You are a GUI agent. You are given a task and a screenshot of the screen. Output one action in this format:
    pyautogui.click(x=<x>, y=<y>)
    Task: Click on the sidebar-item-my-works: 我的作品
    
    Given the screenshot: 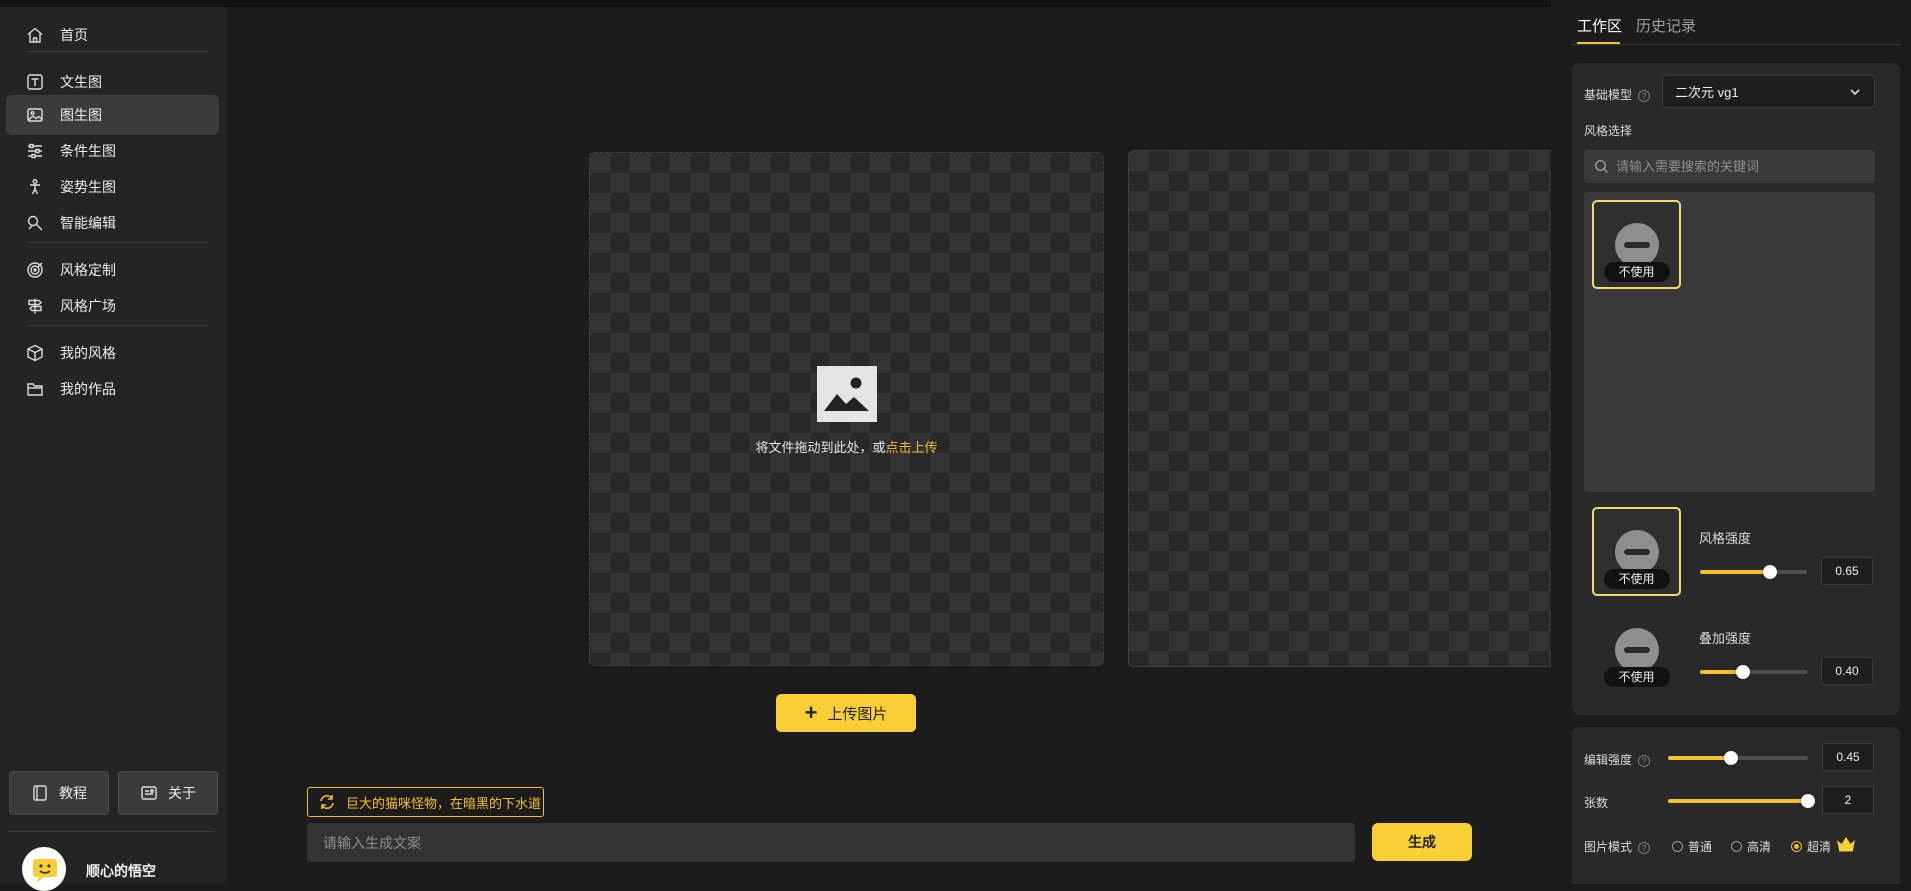 What is the action you would take?
    pyautogui.click(x=112, y=389)
    